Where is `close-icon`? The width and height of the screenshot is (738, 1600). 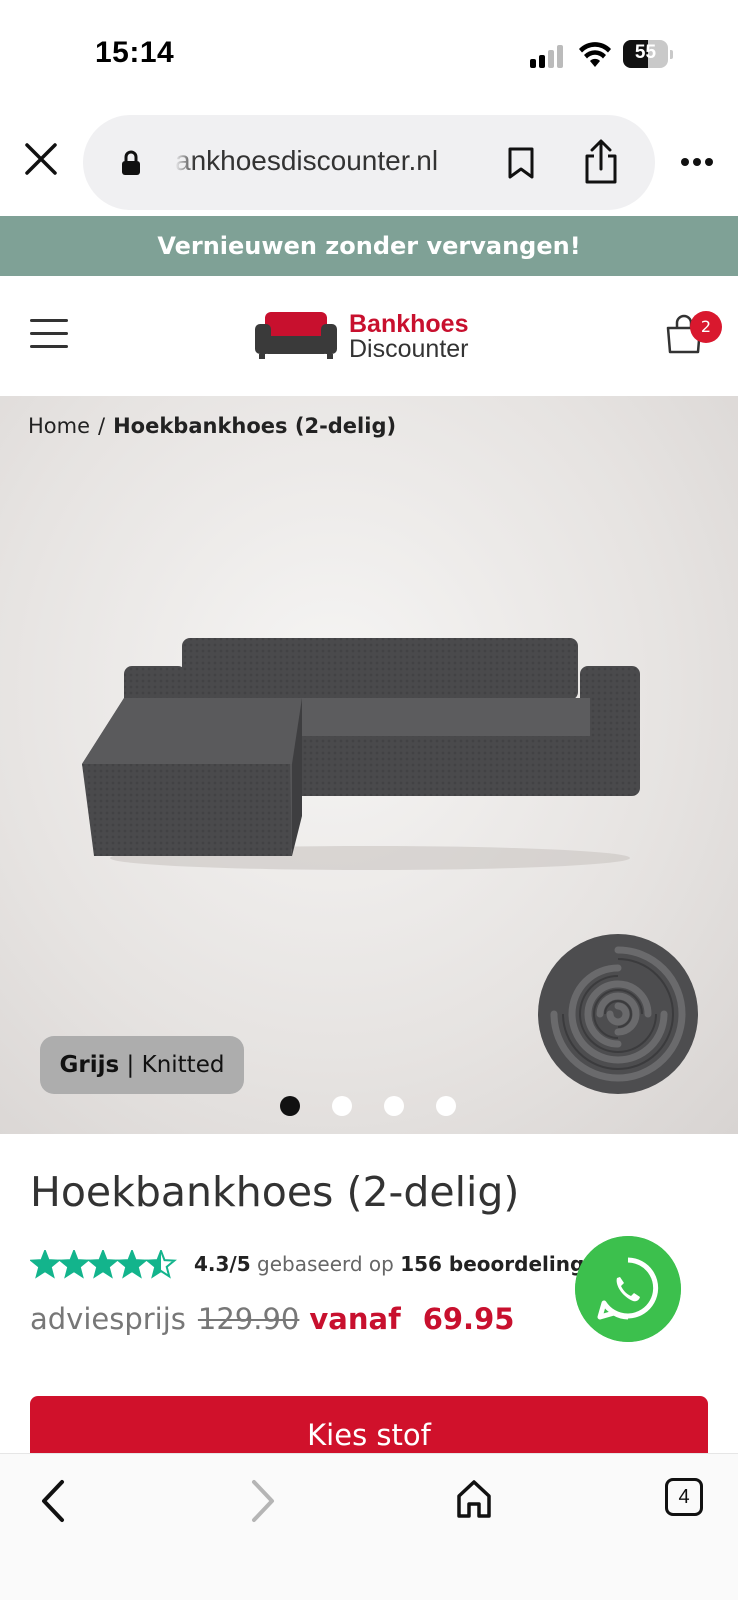 close-icon is located at coordinates (41, 159).